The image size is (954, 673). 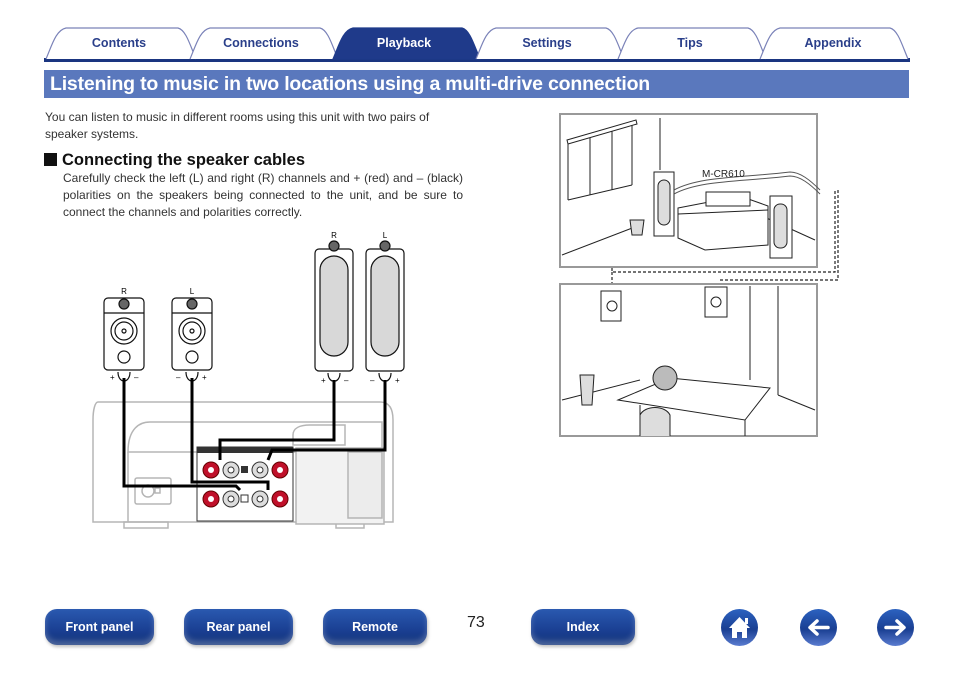 I want to click on index-button: Index, so click(x=583, y=627).